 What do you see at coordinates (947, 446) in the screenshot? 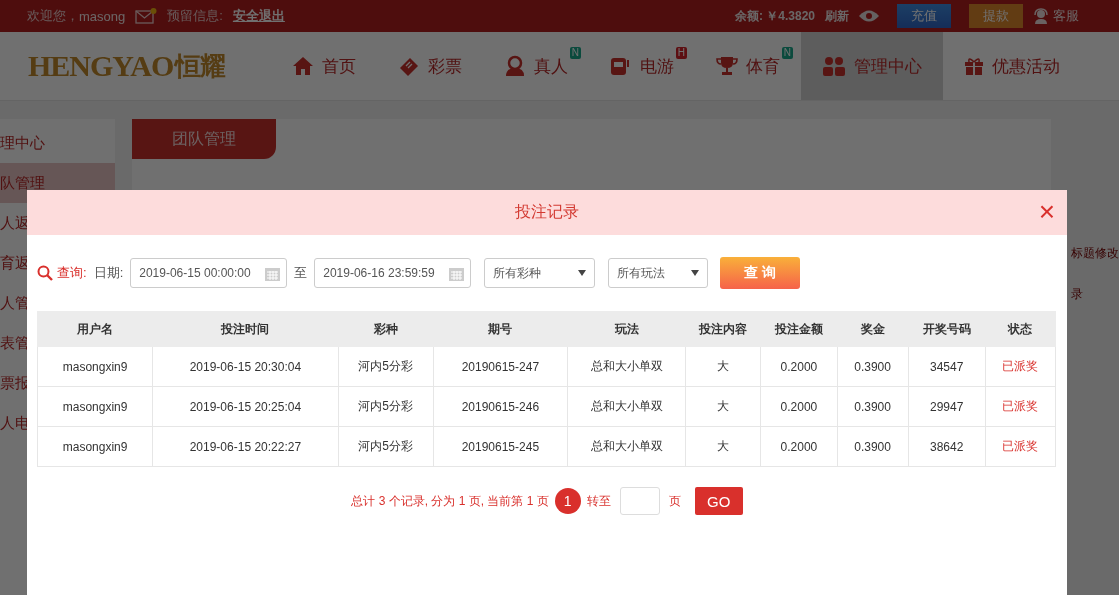
I see `table-cell: 38642` at bounding box center [947, 446].